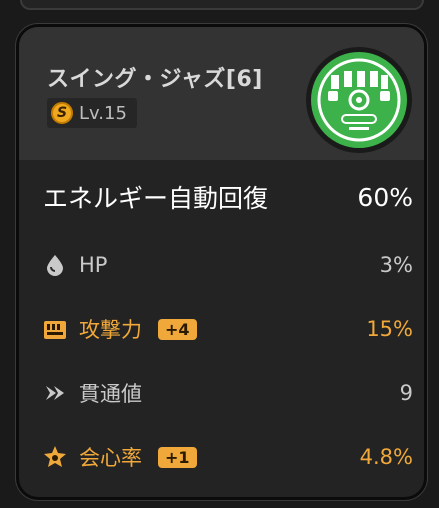 The height and width of the screenshot is (508, 439). I want to click on sub-stat-value: 15%, so click(389, 329).